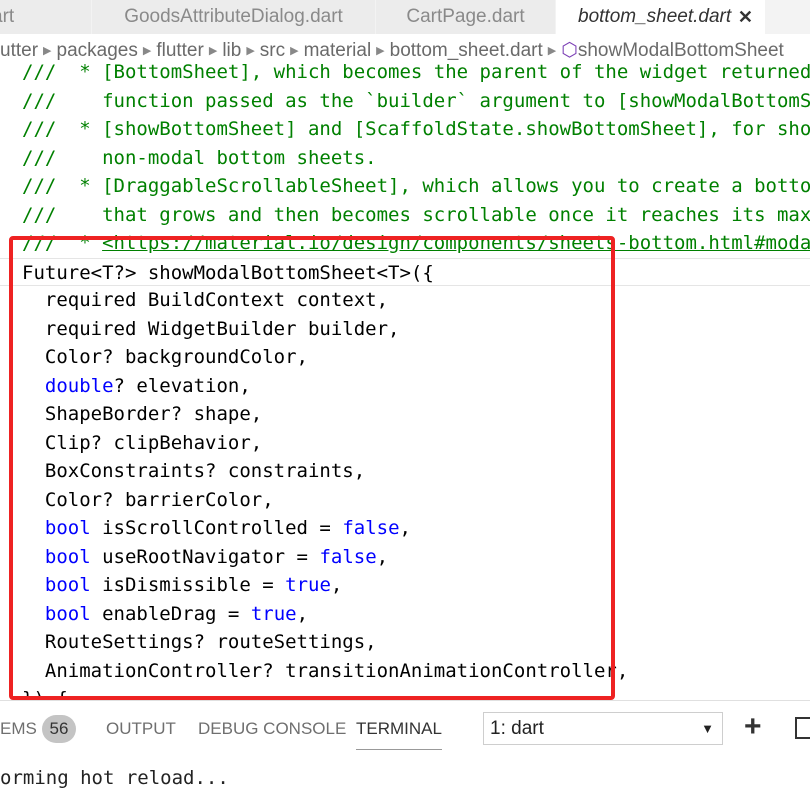  I want to click on code-token: isDismissible =, so click(188, 585).